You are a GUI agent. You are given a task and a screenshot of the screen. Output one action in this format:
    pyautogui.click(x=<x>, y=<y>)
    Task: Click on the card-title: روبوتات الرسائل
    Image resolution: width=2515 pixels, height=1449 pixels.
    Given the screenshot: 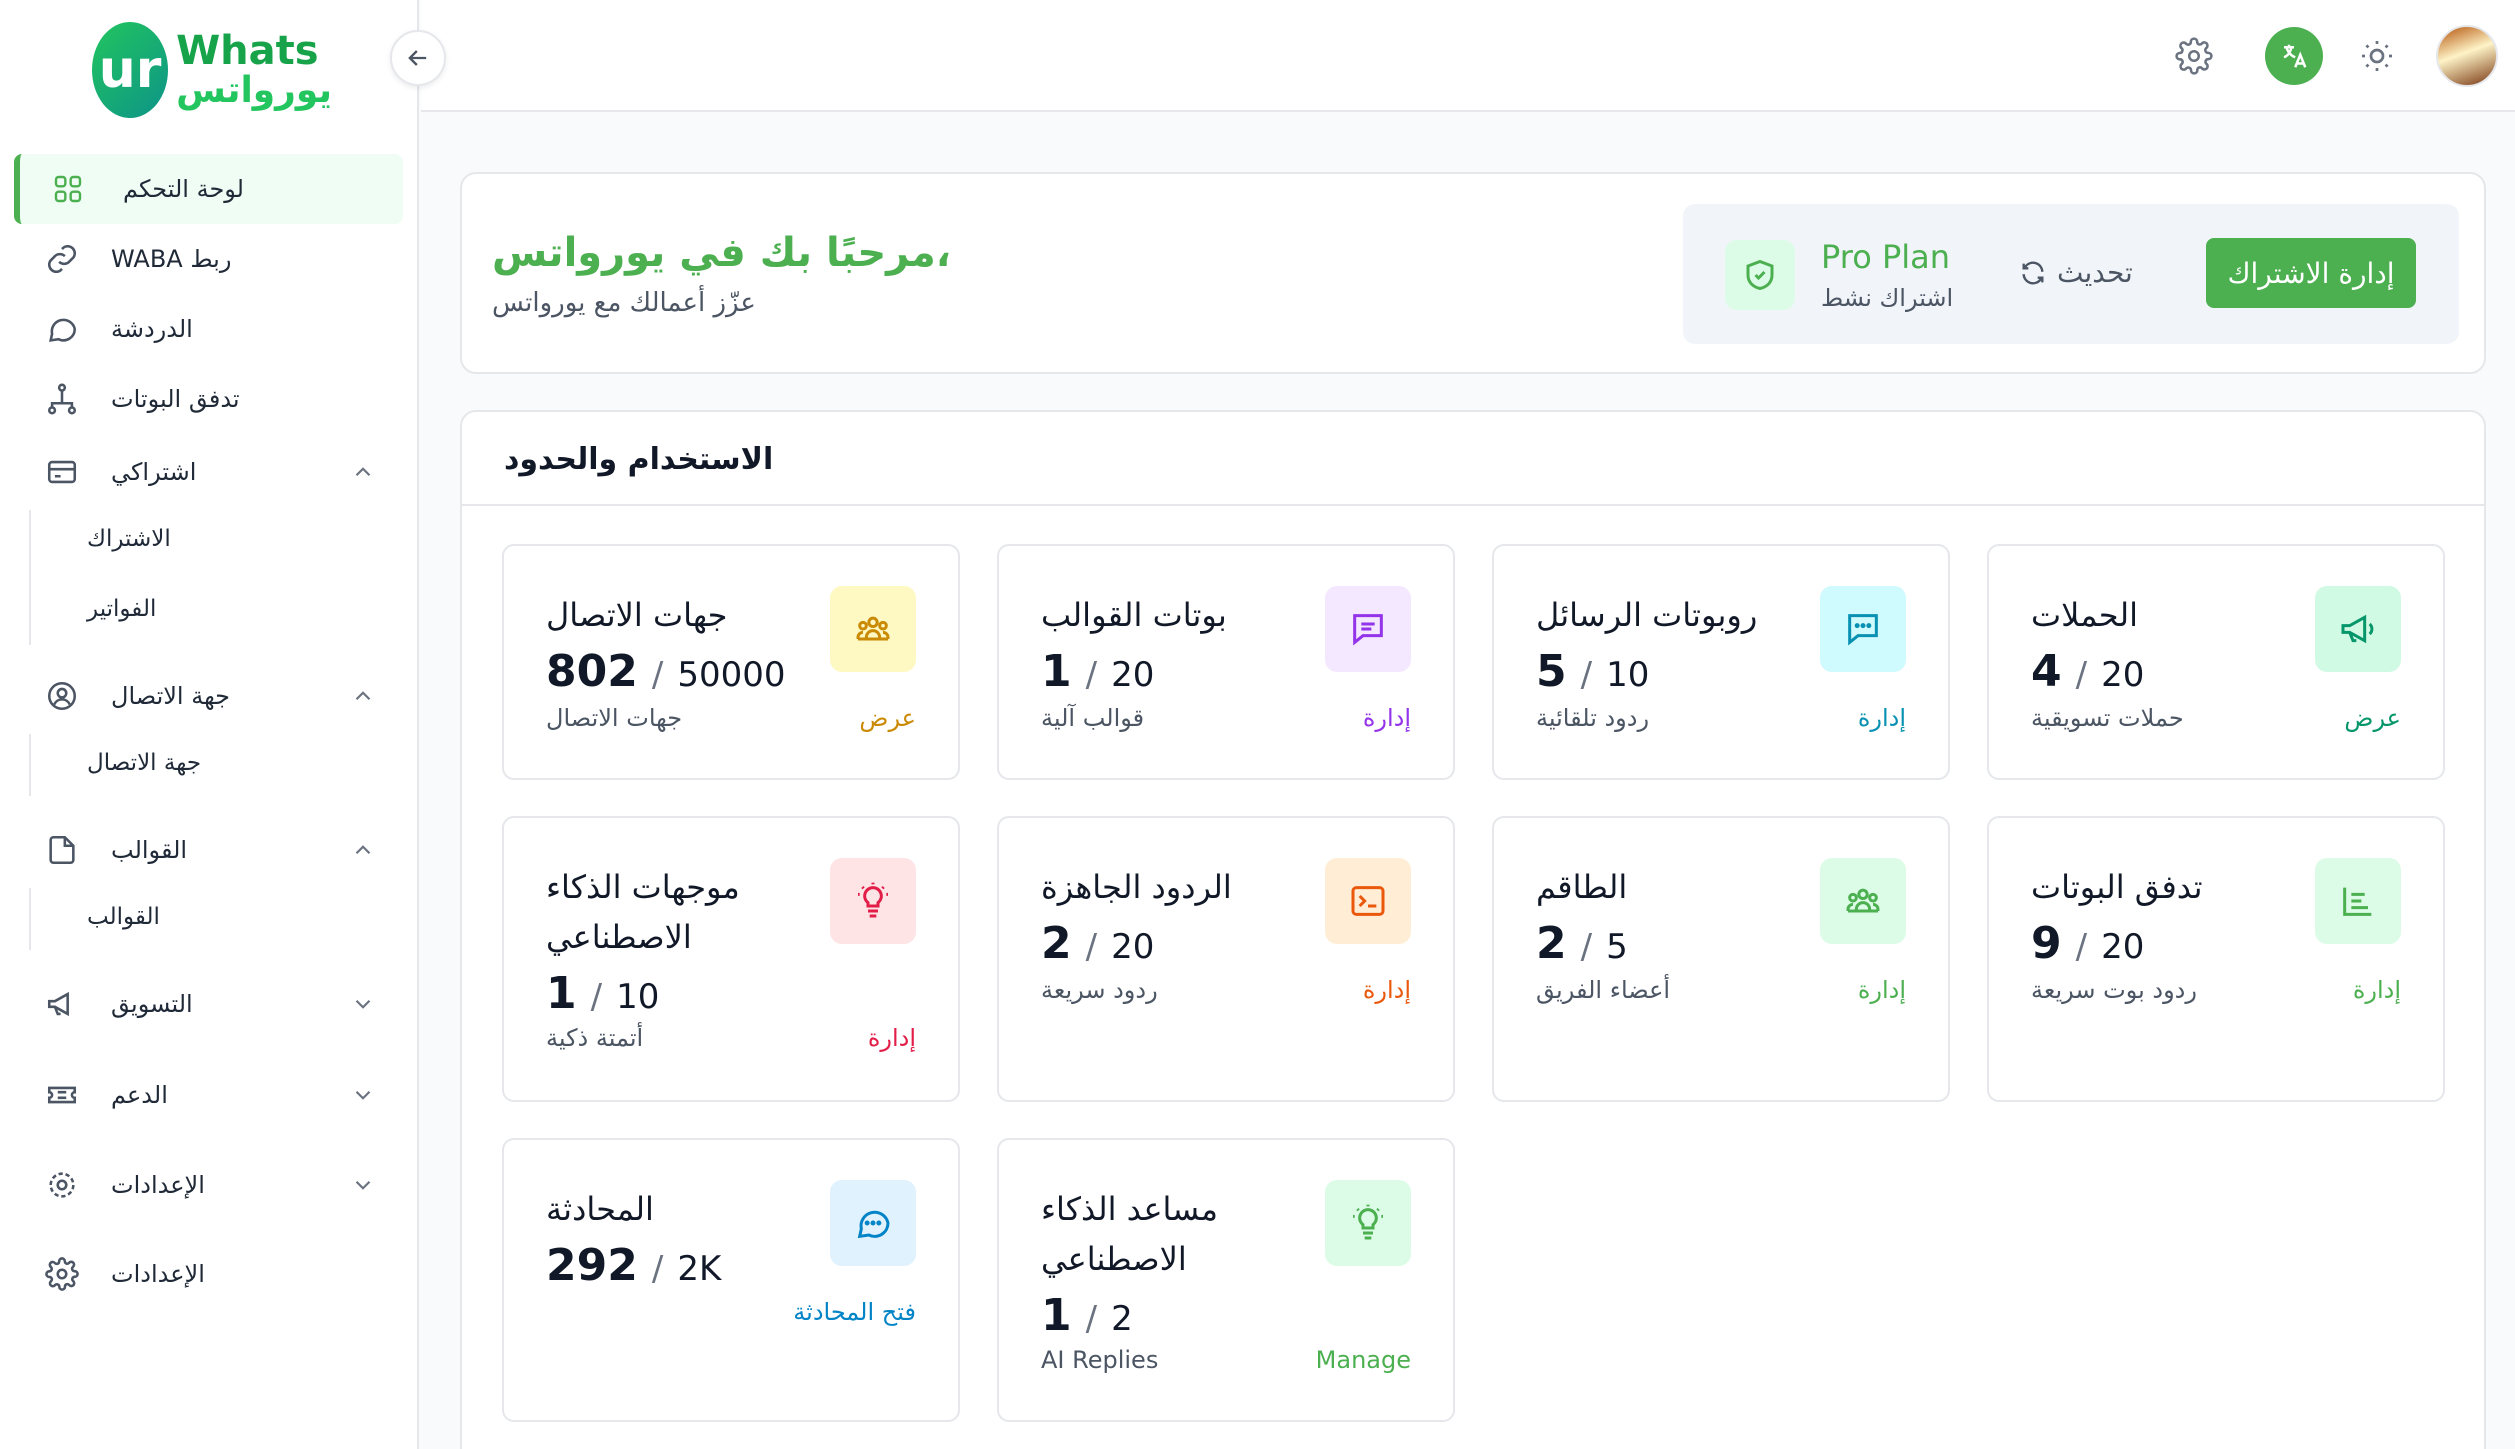 What is the action you would take?
    pyautogui.click(x=1647, y=615)
    